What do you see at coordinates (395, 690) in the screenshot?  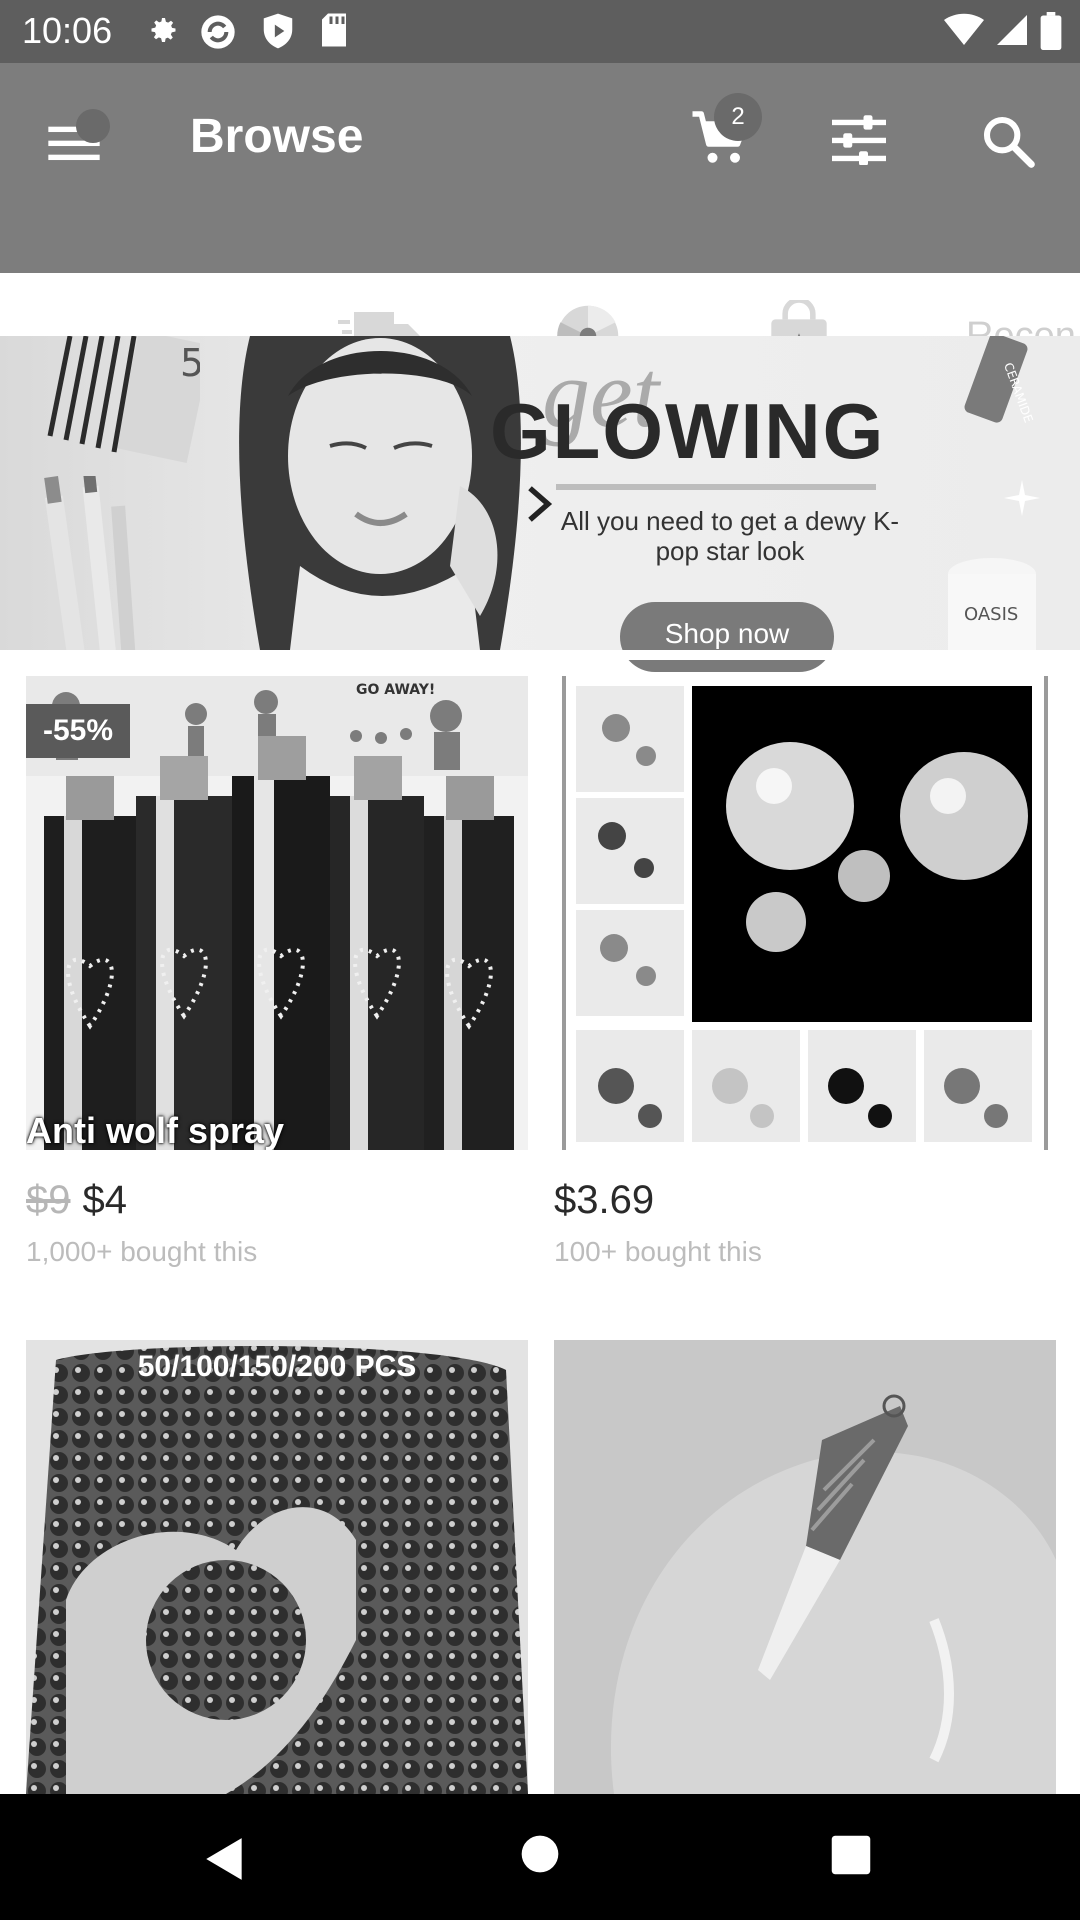 I see `spray-image-text: GO AWAY!` at bounding box center [395, 690].